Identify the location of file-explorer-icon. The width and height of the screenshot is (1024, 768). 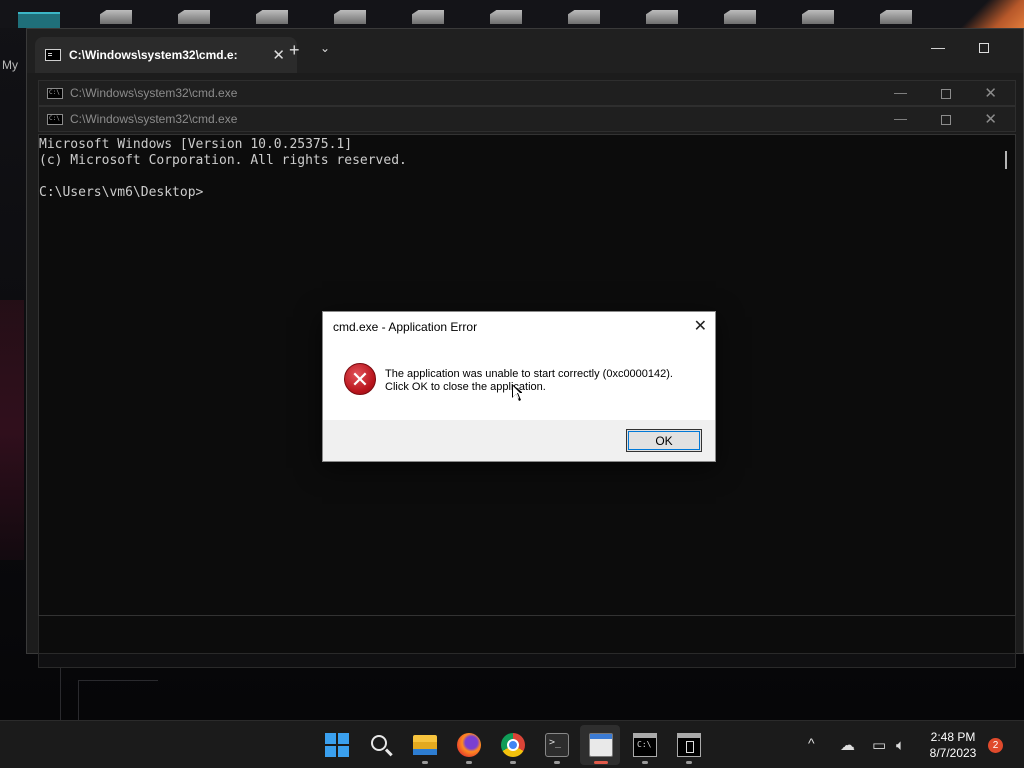
(425, 745).